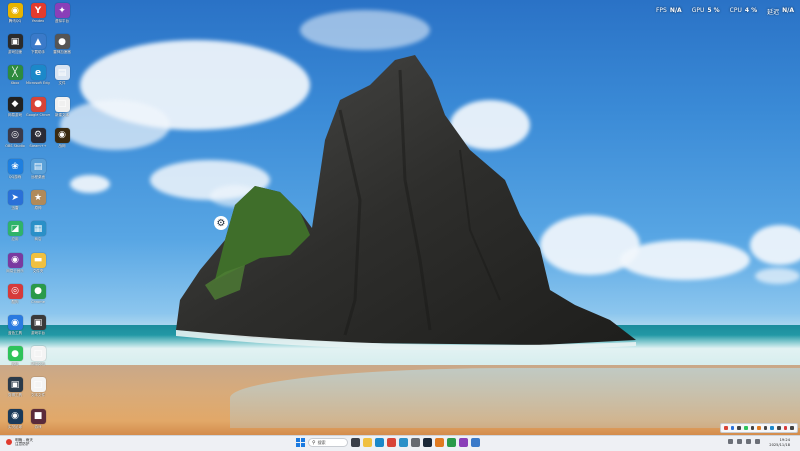  What do you see at coordinates (403, 442) in the screenshot?
I see `taskbar-store-icon` at bounding box center [403, 442].